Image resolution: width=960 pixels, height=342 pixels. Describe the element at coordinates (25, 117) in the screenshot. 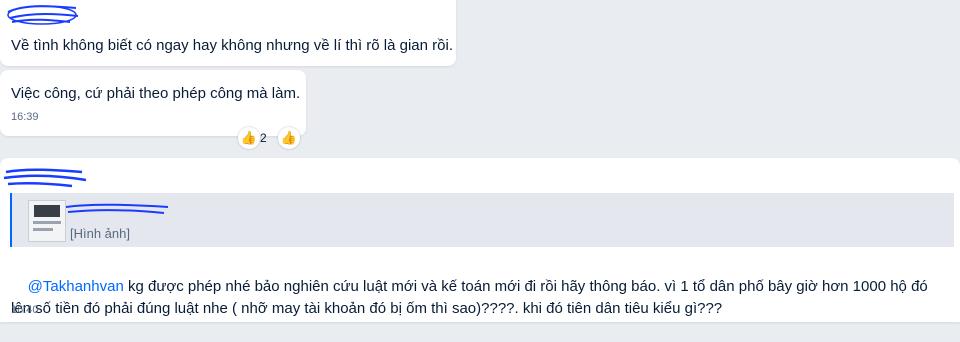

I see `message-time: 16:39` at that location.